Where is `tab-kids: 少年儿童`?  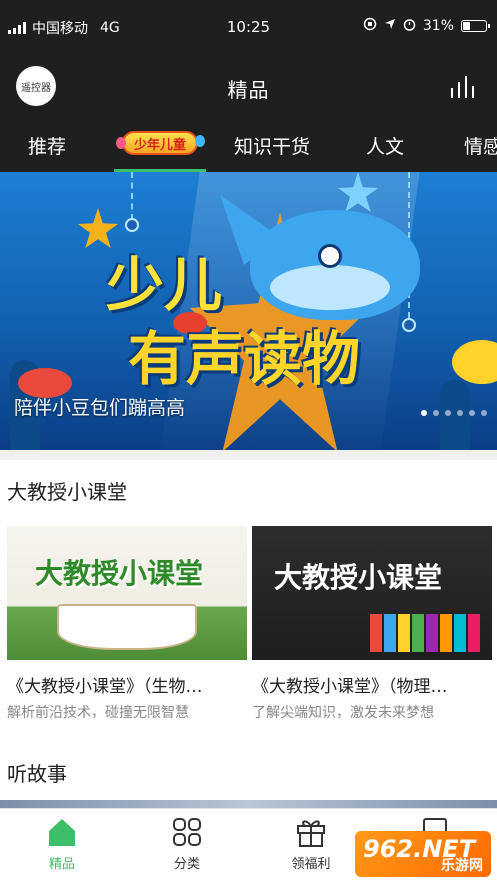 tab-kids: 少年儿童 is located at coordinates (160, 143).